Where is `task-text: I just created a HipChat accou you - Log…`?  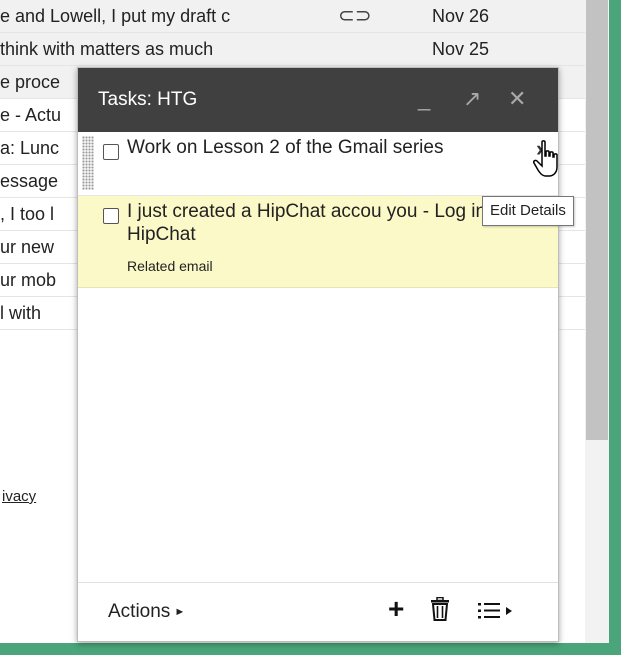 task-text: I just created a HipChat accou you - Log… is located at coordinates (324, 223).